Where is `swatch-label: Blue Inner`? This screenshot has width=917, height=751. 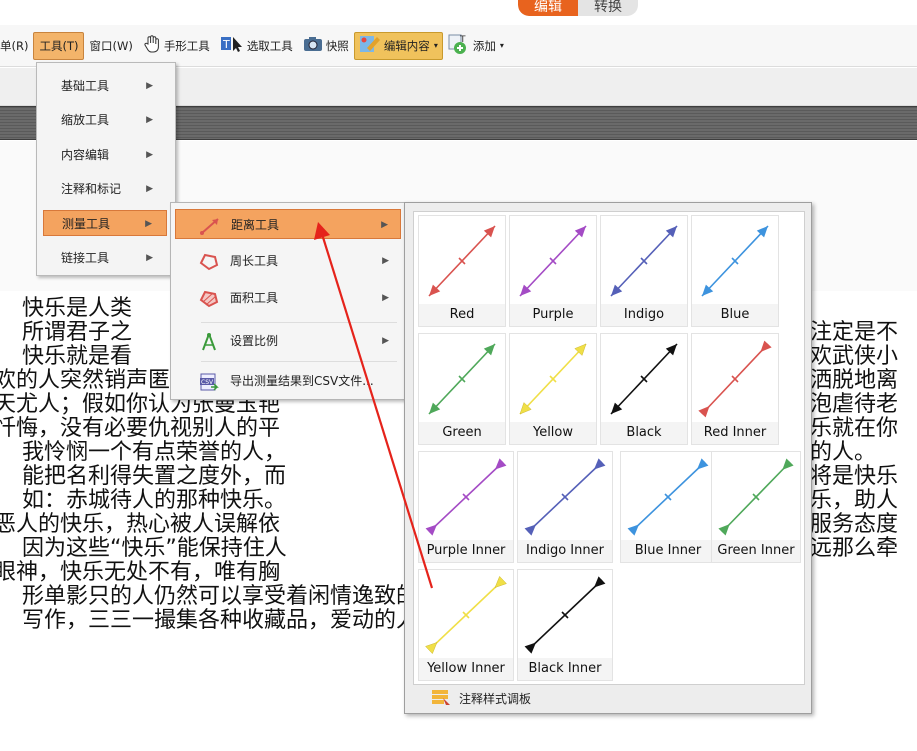
swatch-label: Blue Inner is located at coordinates (668, 551).